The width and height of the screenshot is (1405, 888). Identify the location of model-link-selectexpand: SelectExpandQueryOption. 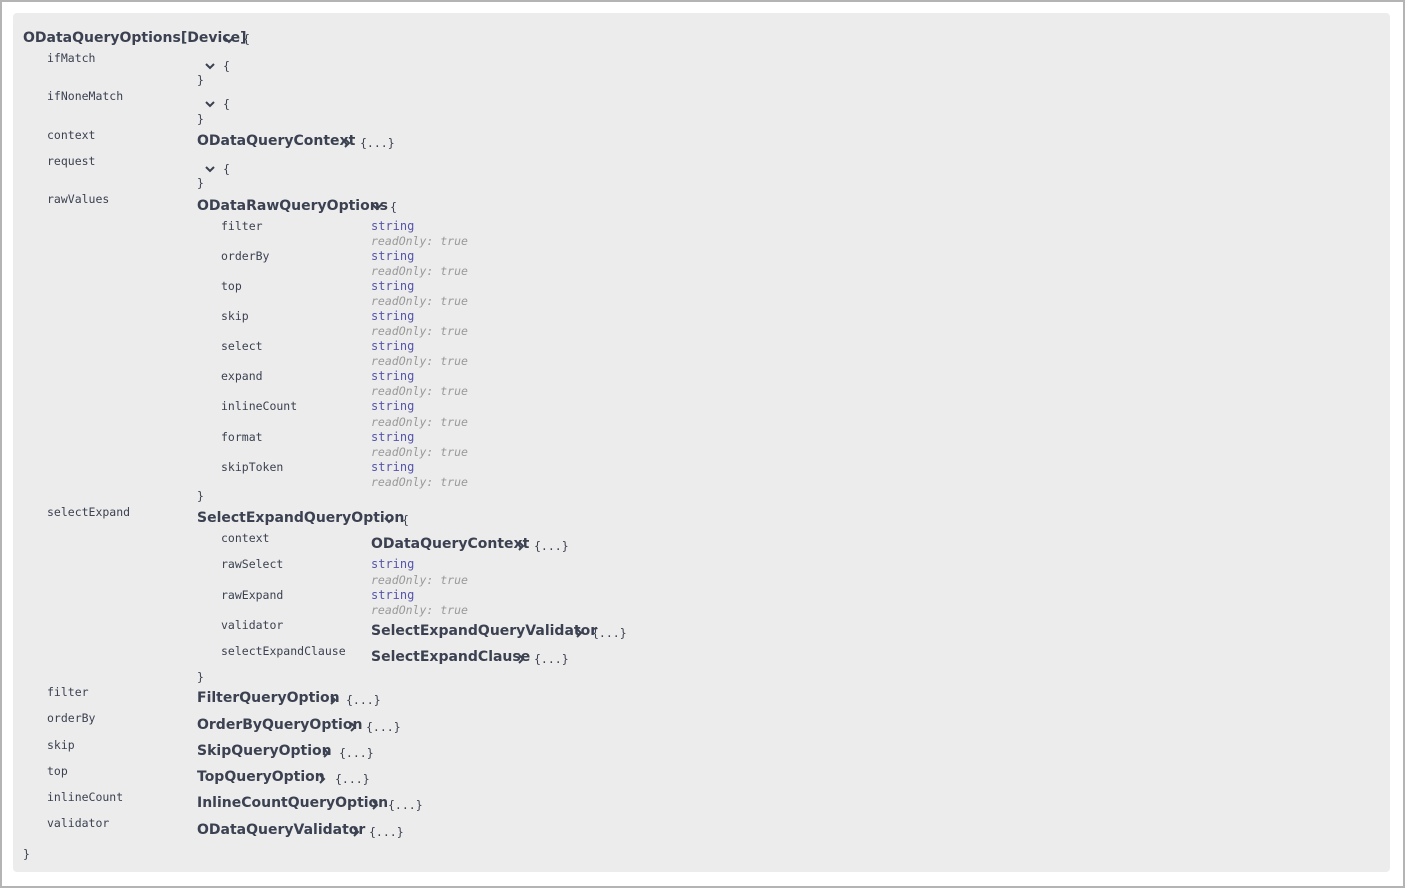
(300, 518).